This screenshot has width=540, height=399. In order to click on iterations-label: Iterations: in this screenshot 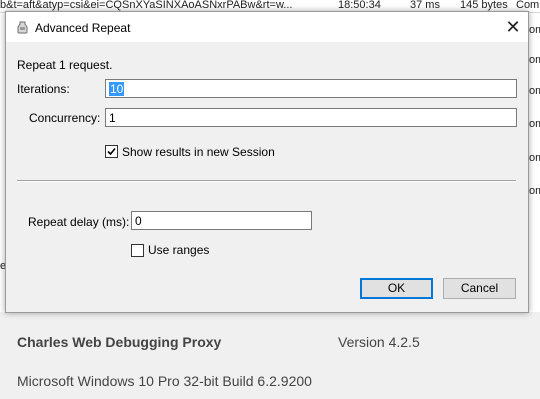, I will do `click(43, 89)`.